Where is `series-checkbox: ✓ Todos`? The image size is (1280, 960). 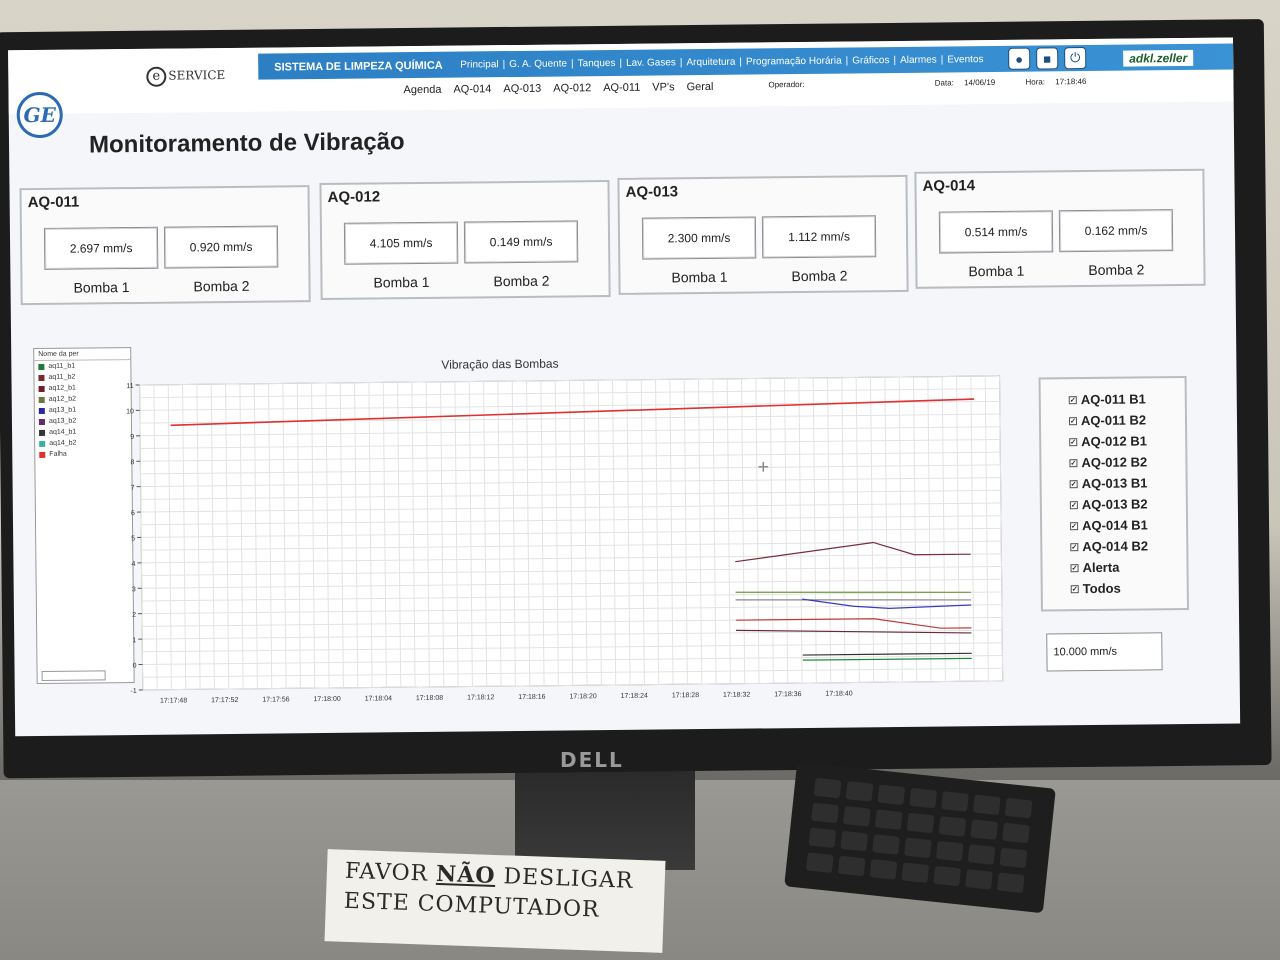
series-checkbox: ✓ Todos is located at coordinates (1128, 588).